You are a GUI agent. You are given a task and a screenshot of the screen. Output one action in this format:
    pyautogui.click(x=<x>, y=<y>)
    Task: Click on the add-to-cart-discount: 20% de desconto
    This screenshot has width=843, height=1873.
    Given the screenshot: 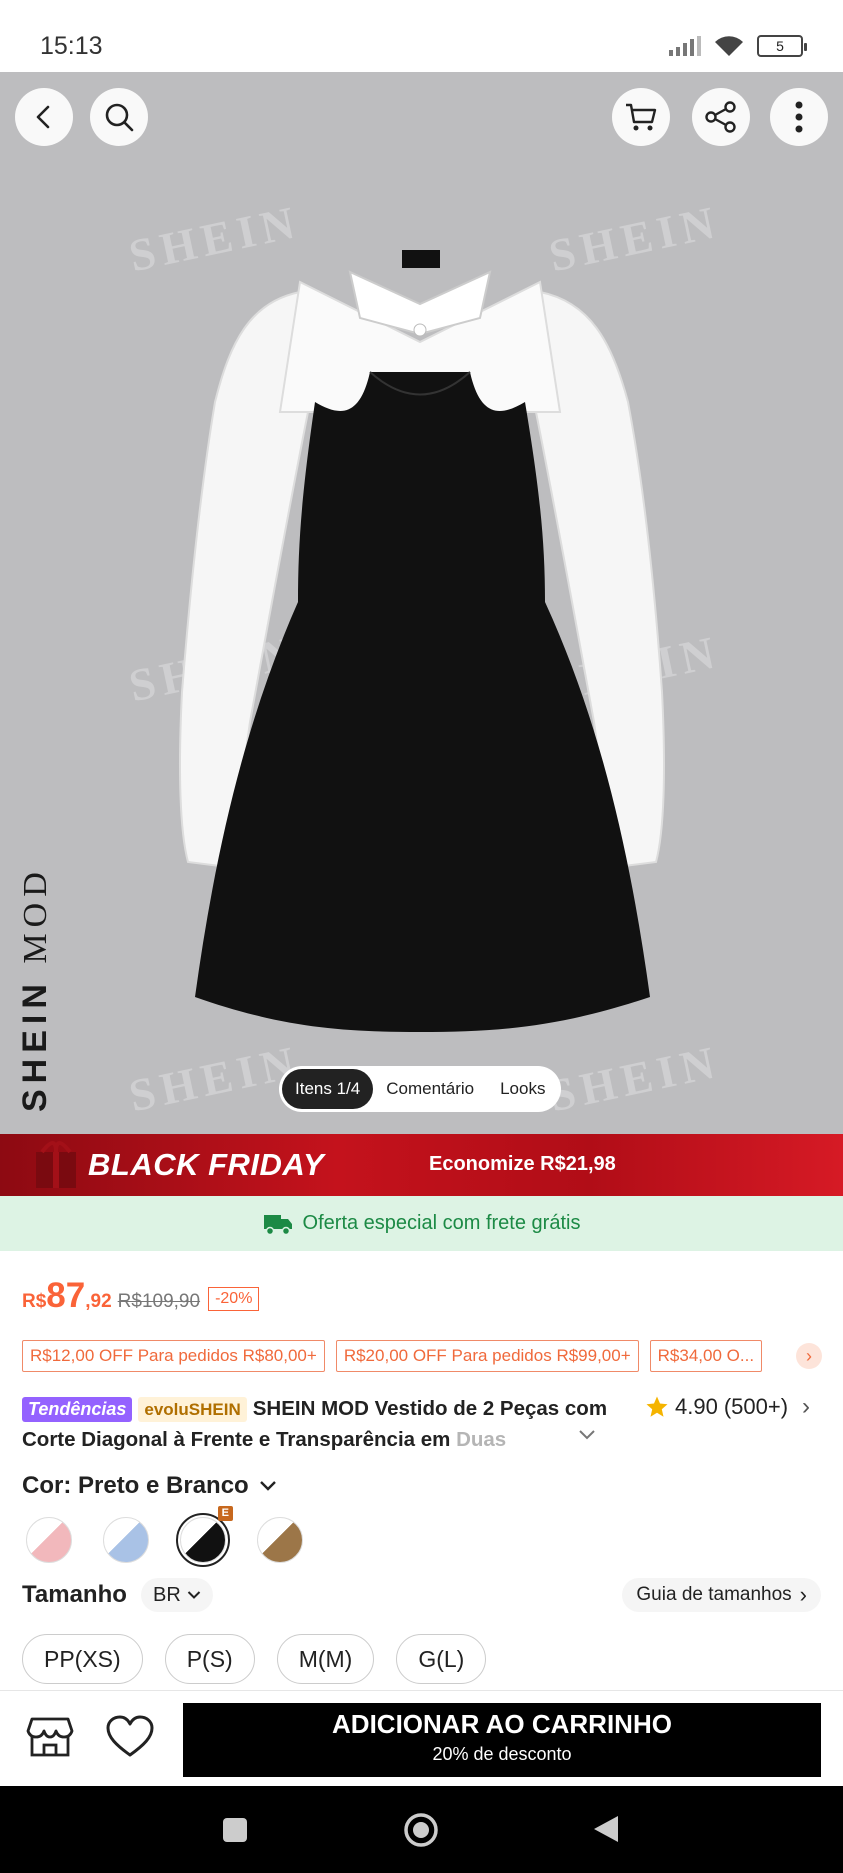 What is the action you would take?
    pyautogui.click(x=502, y=1754)
    